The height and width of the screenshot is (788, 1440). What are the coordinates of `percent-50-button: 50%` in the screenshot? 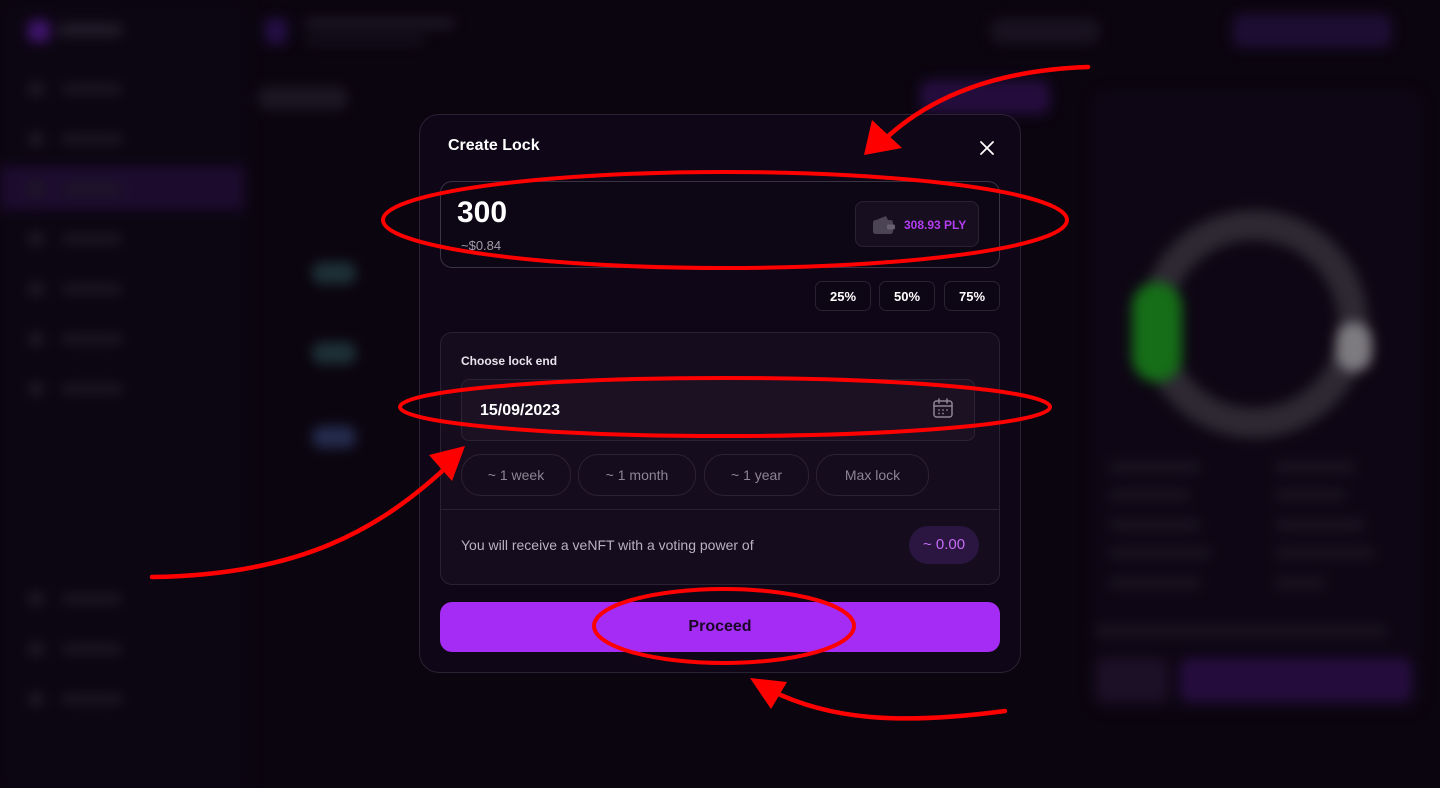 It's located at (907, 296).